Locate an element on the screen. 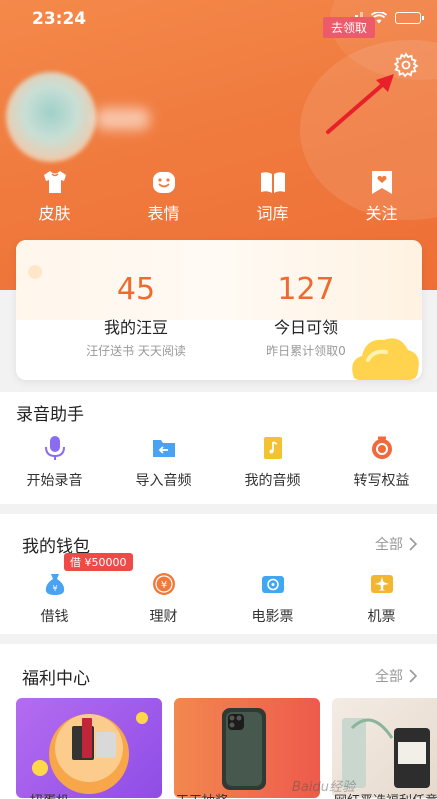 The image size is (437, 799). watermark: Baidu经验 is located at coordinates (323, 787).